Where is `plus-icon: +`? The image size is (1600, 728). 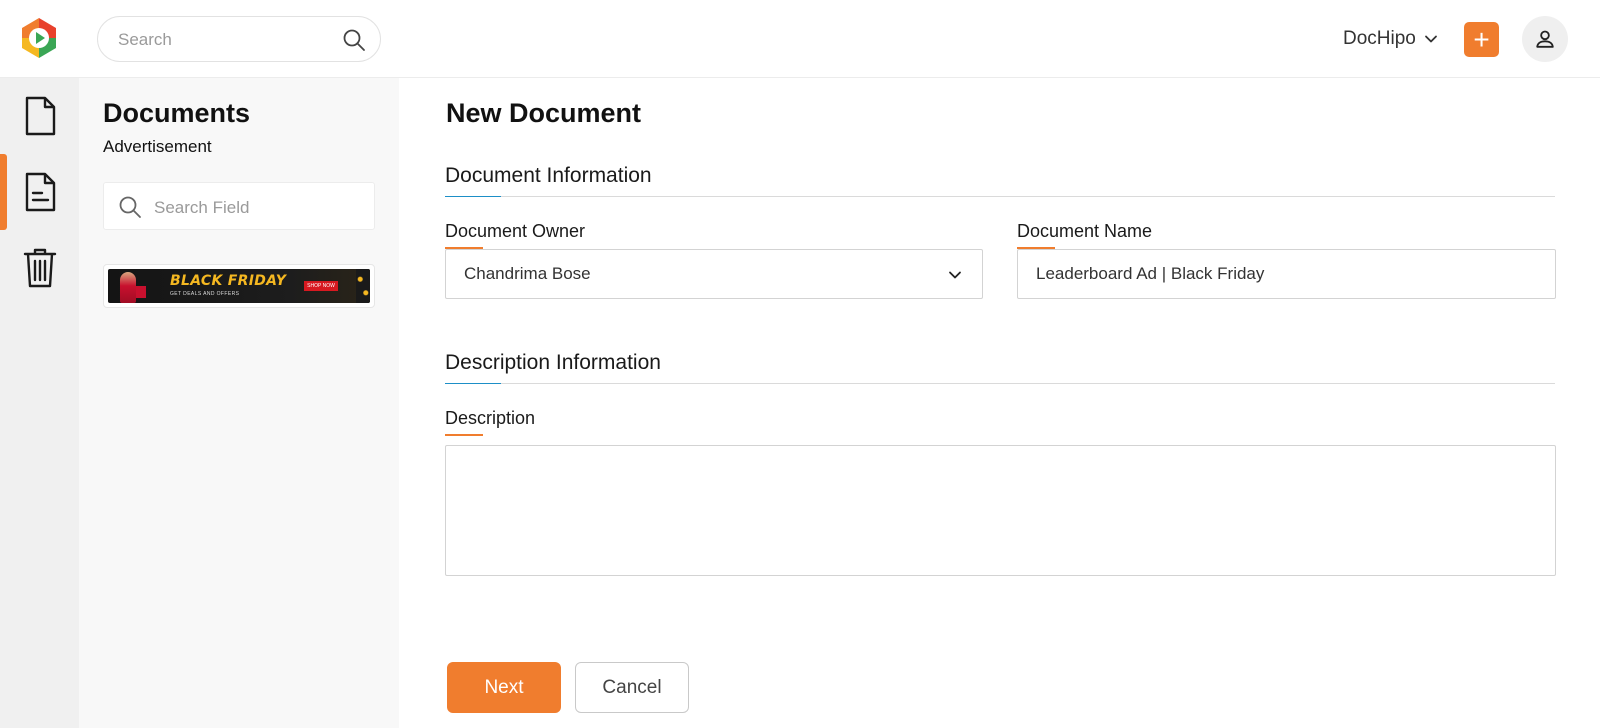 plus-icon: + is located at coordinates (1481, 39).